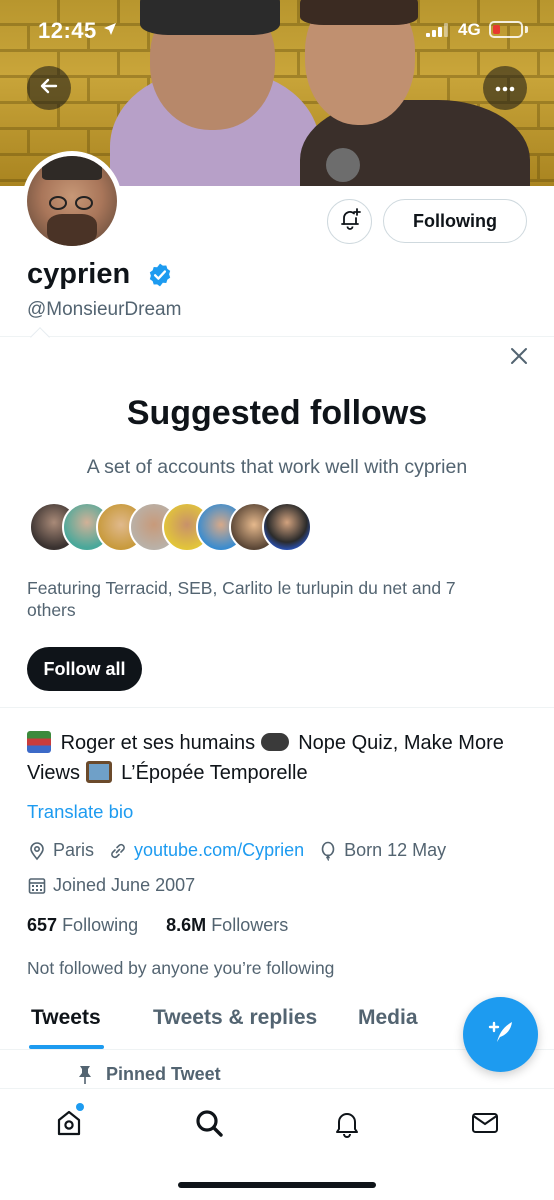 The image size is (554, 1200). What do you see at coordinates (506, 29) in the screenshot?
I see `battery-icon` at bounding box center [506, 29].